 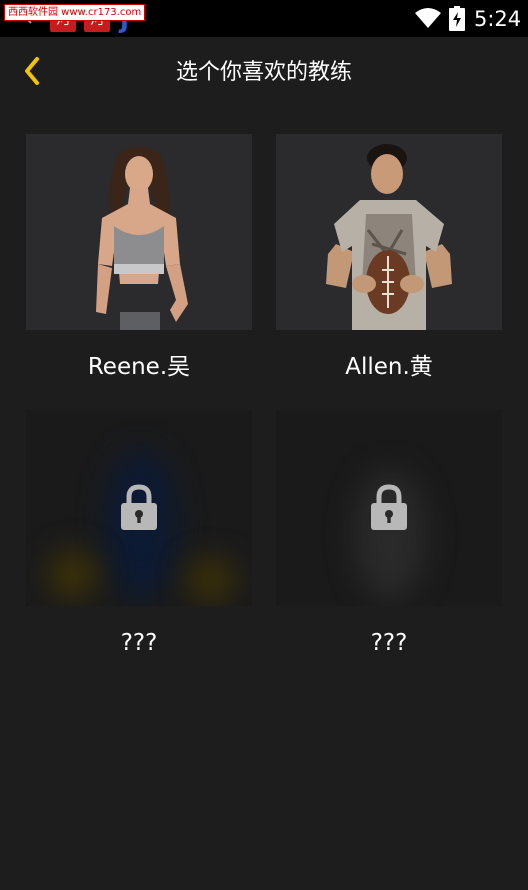 I want to click on wifi-icon, so click(x=428, y=18).